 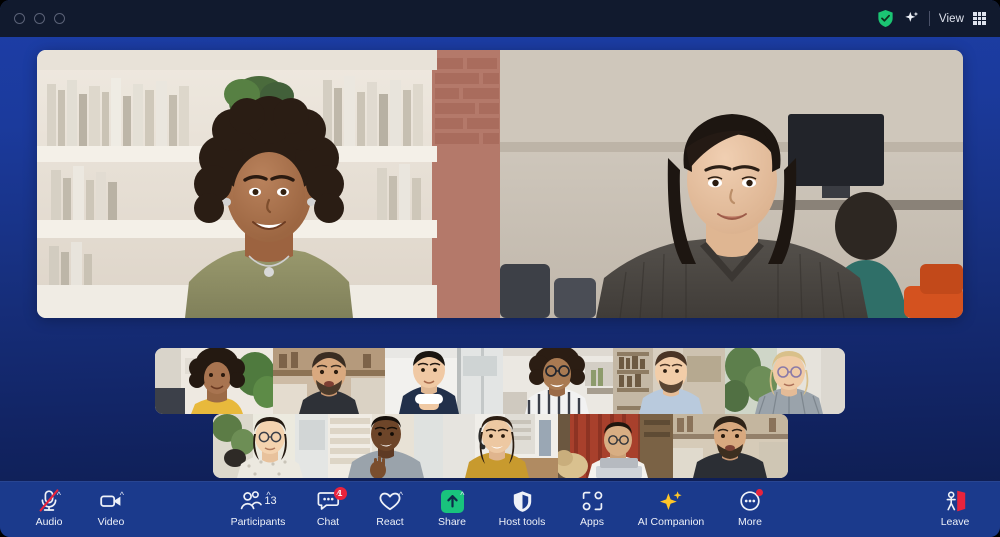 I want to click on people-icon, so click(x=252, y=500).